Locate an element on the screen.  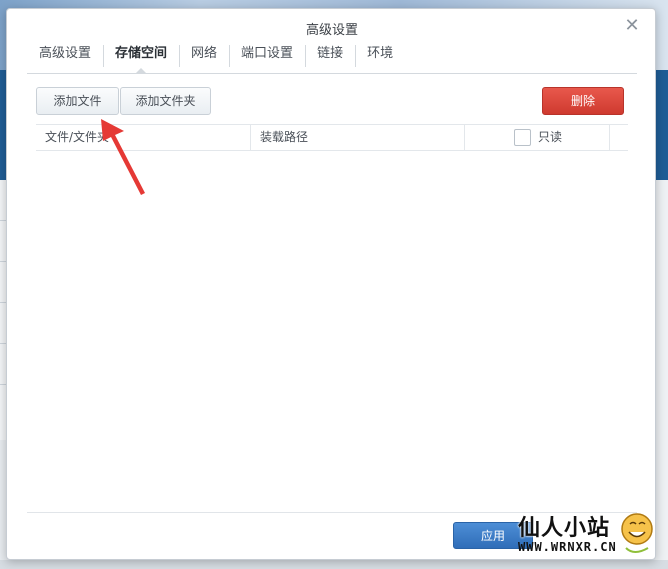
smiley-face-icon is located at coordinates (637, 533).